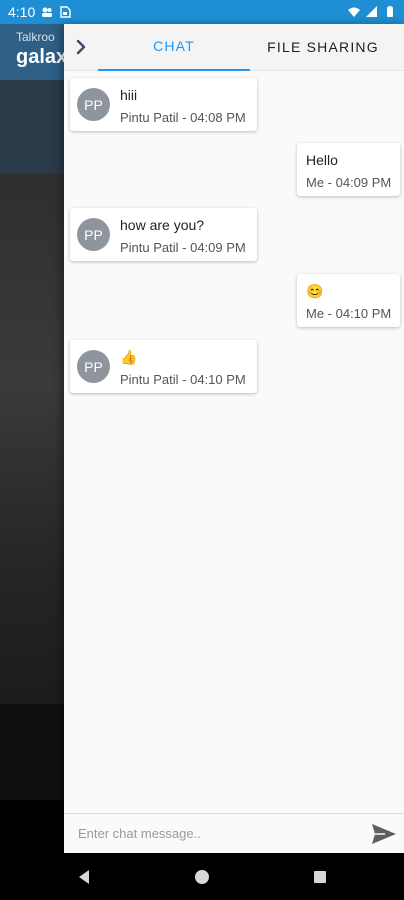 The height and width of the screenshot is (900, 404). Describe the element at coordinates (183, 247) in the screenshot. I see `message-meta: Pintu Patil - 04:09 PM` at that location.